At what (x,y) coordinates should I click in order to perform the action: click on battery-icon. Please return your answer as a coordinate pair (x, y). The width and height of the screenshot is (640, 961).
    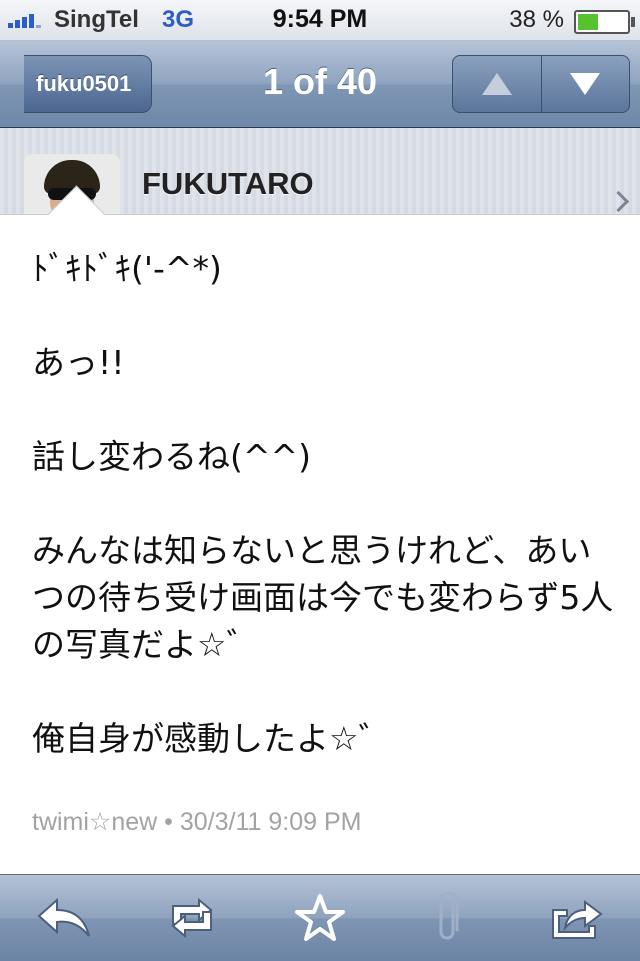
    Looking at the image, I should click on (604, 22).